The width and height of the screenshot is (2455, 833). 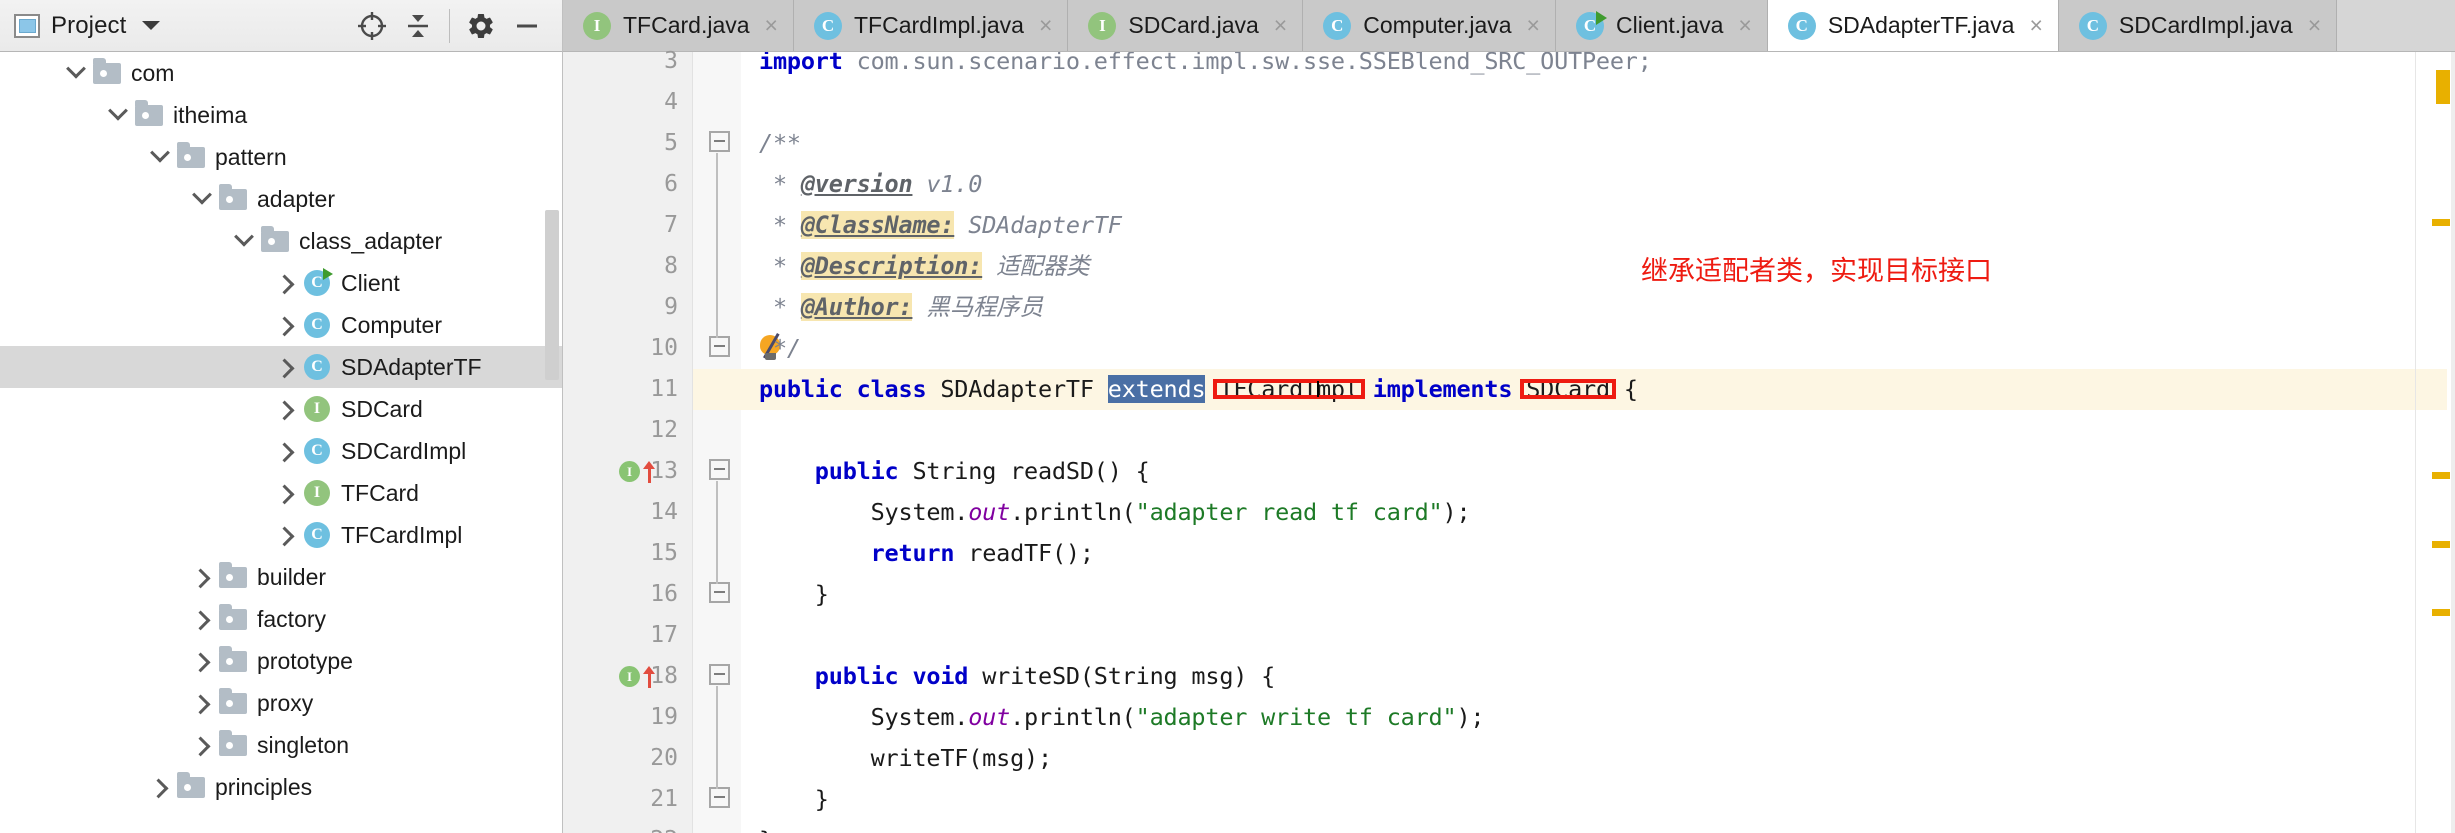 I want to click on tree-node-tfcardimpl: C TFCardImpl, so click(x=281, y=535).